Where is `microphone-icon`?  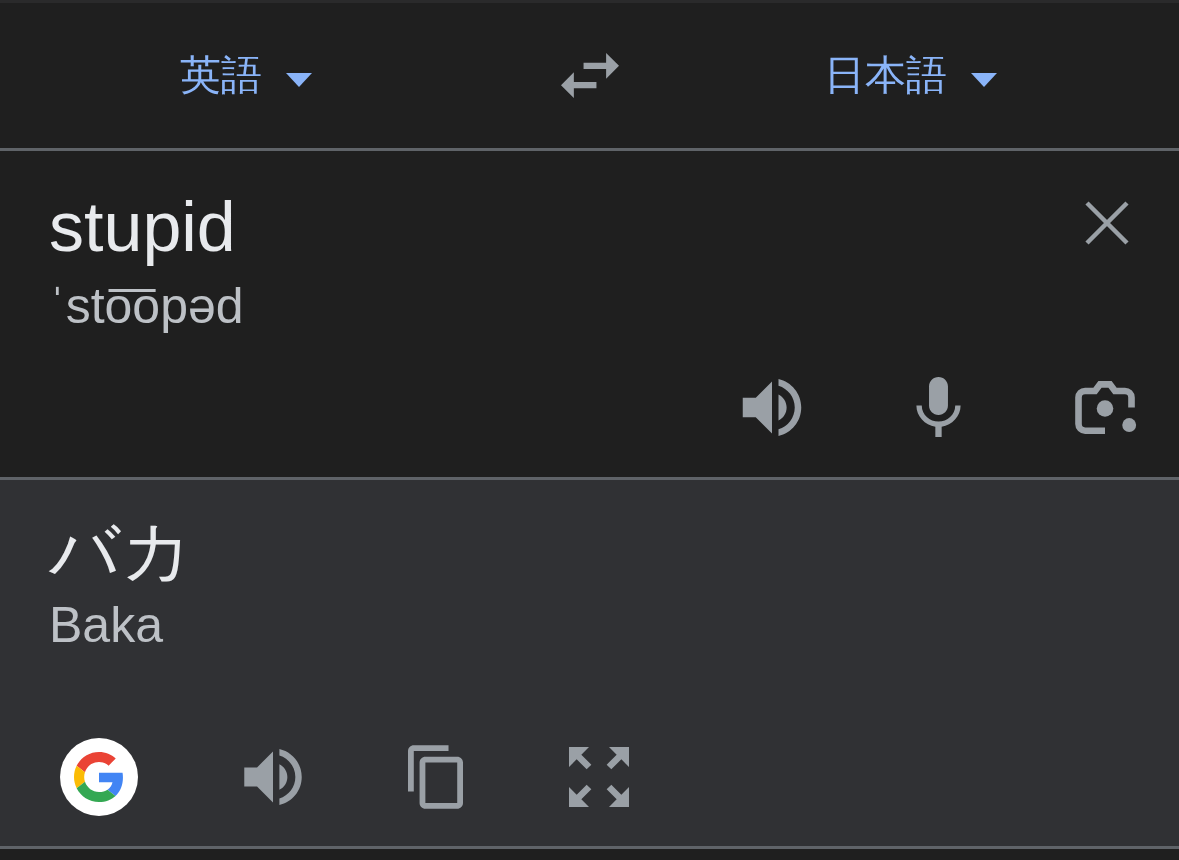
microphone-icon is located at coordinates (938, 407).